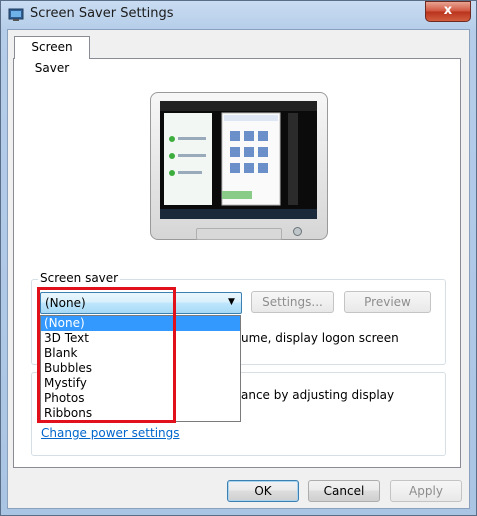 The image size is (477, 516). I want to click on ok-button: OK, so click(263, 491).